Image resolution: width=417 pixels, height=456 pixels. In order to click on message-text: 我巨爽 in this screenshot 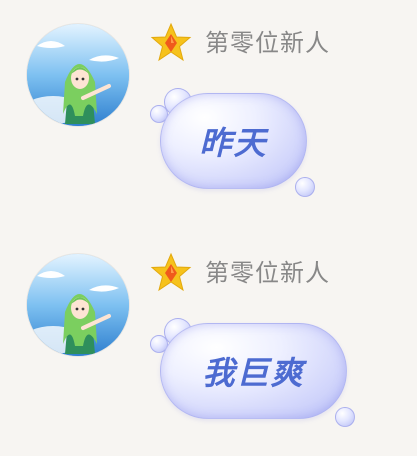, I will do `click(253, 373)`.